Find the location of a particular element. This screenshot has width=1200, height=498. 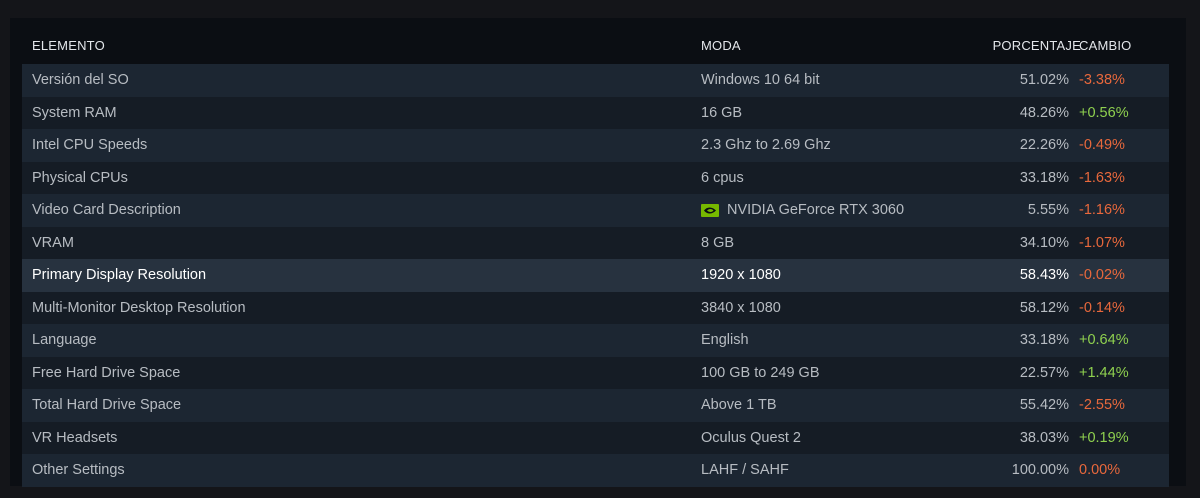

row-change-value: -1.63% is located at coordinates (1102, 177).